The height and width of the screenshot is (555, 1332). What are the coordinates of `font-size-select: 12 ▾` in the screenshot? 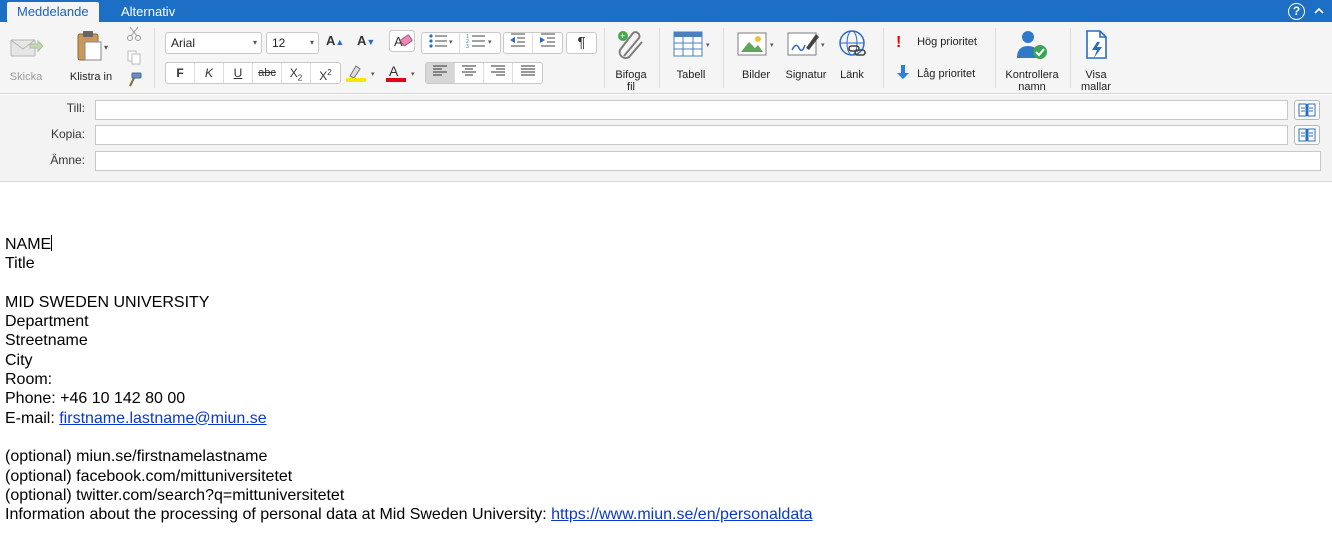 It's located at (292, 43).